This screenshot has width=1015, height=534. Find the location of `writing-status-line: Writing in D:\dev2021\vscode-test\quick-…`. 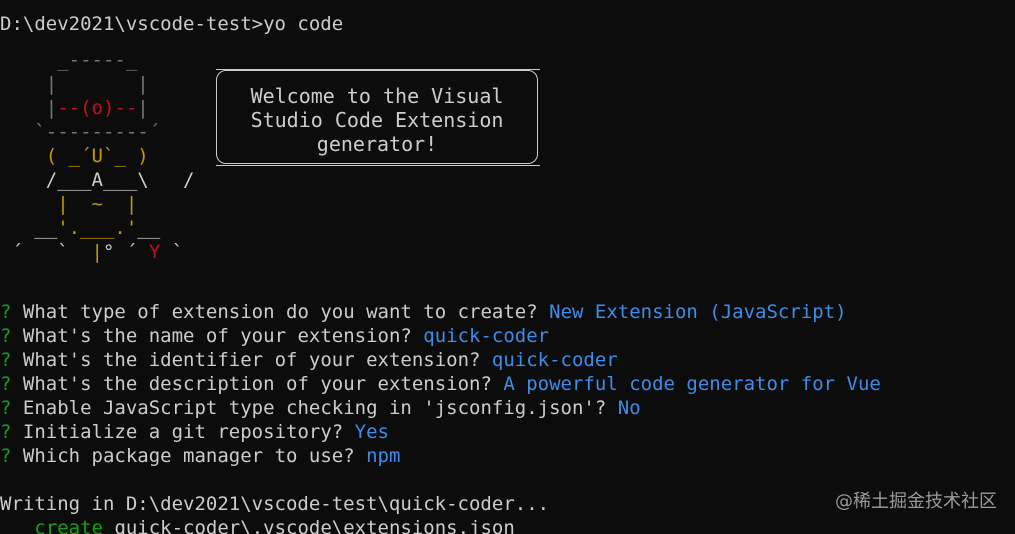

writing-status-line: Writing in D:\dev2021\vscode-test\quick-… is located at coordinates (275, 504).